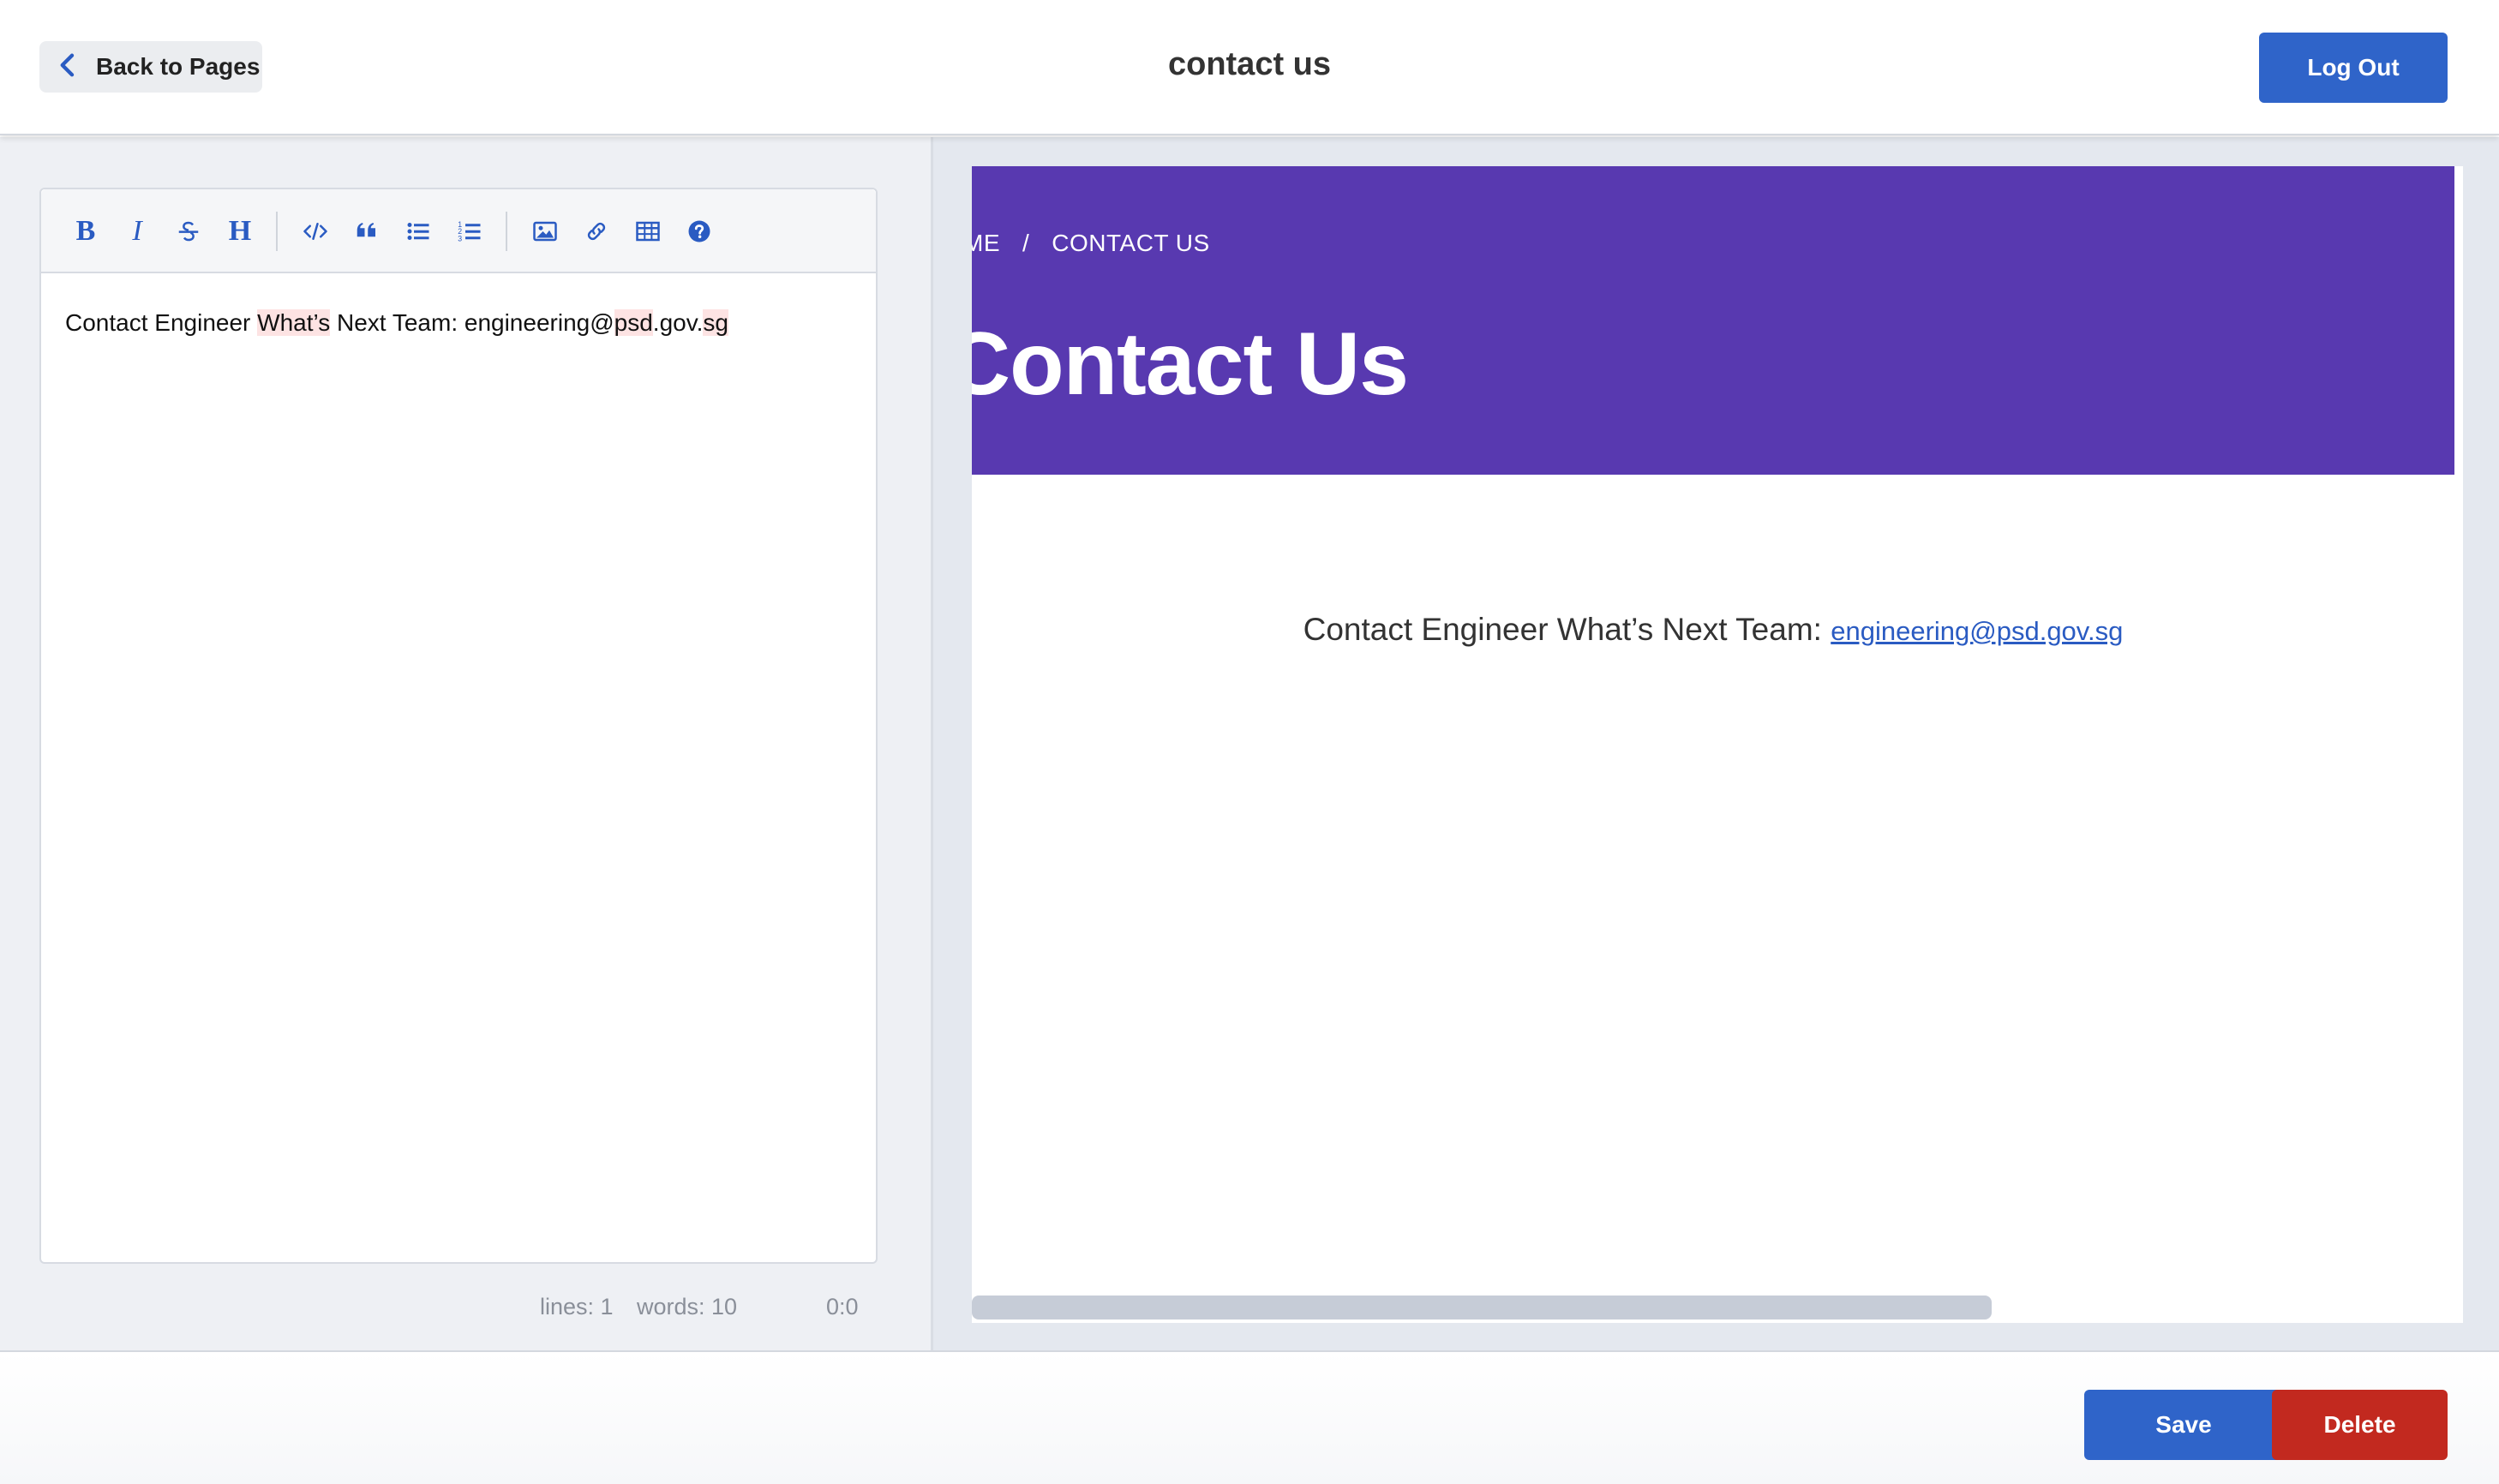 The width and height of the screenshot is (2499, 1484). Describe the element at coordinates (699, 231) in the screenshot. I see `help-icon` at that location.